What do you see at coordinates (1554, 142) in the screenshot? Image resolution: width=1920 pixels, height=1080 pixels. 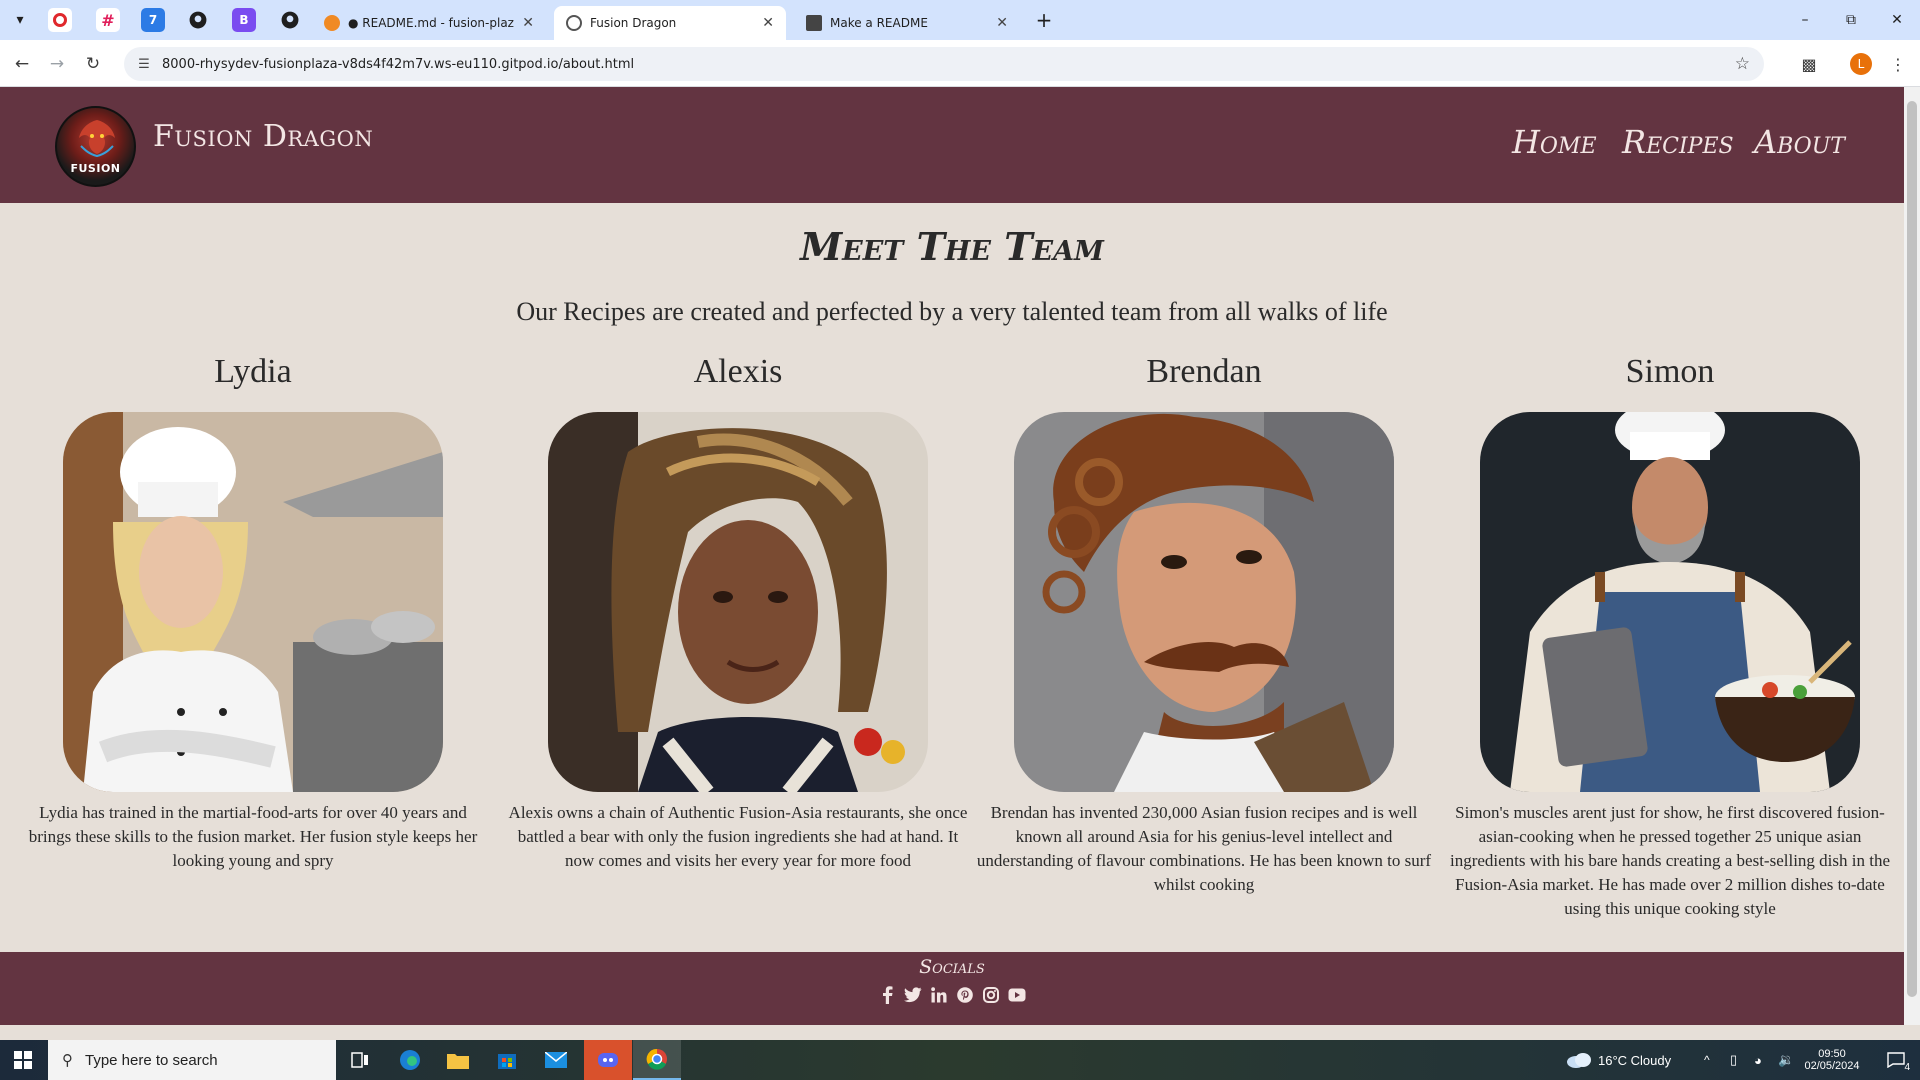 I see `nav-home-link: Home` at bounding box center [1554, 142].